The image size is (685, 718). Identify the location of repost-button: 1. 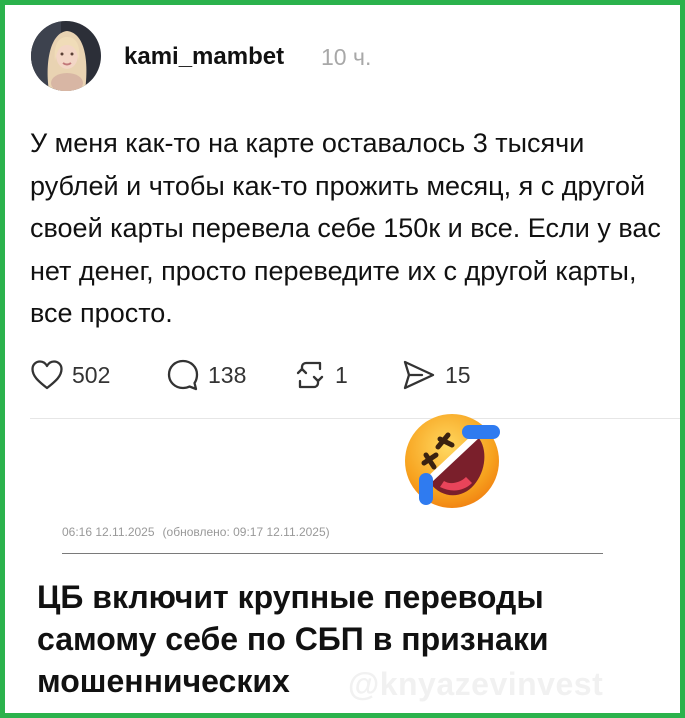
(320, 375).